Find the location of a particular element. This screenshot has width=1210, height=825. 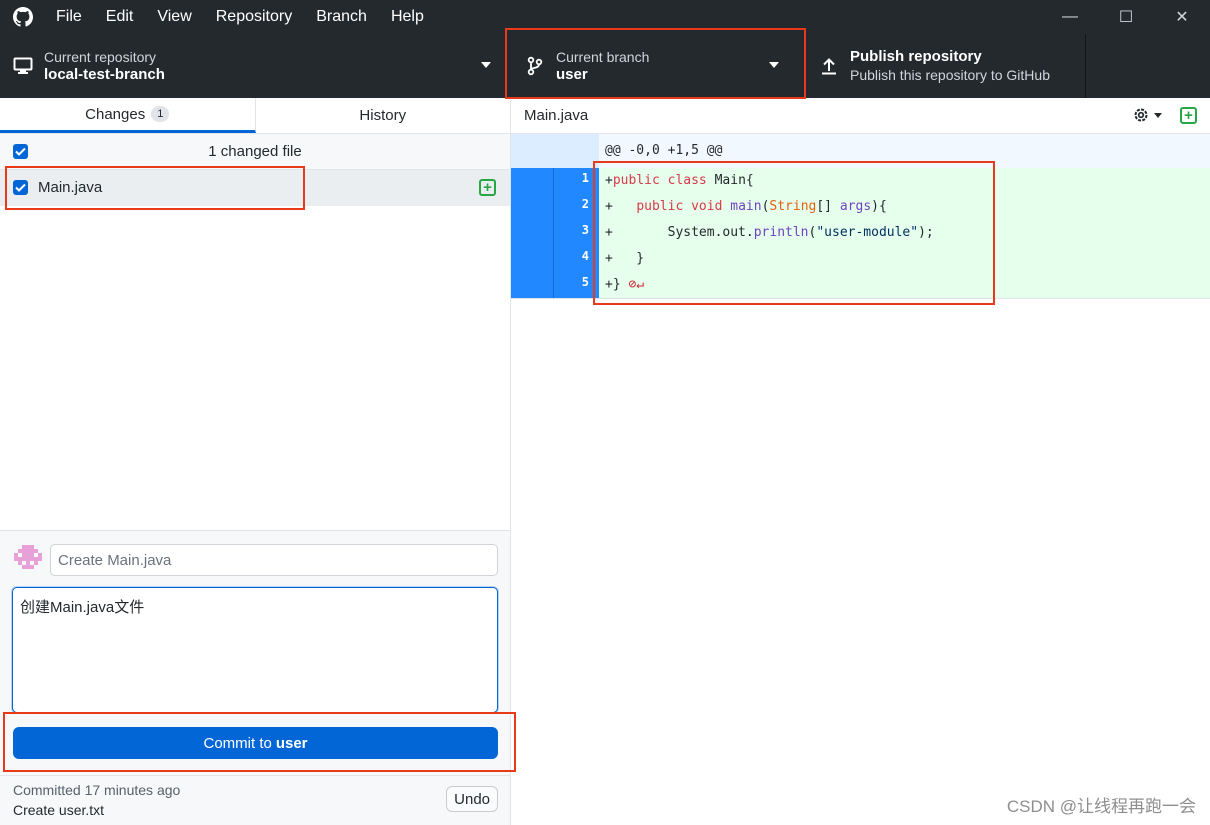

menu-repository: Repository is located at coordinates (254, 17).